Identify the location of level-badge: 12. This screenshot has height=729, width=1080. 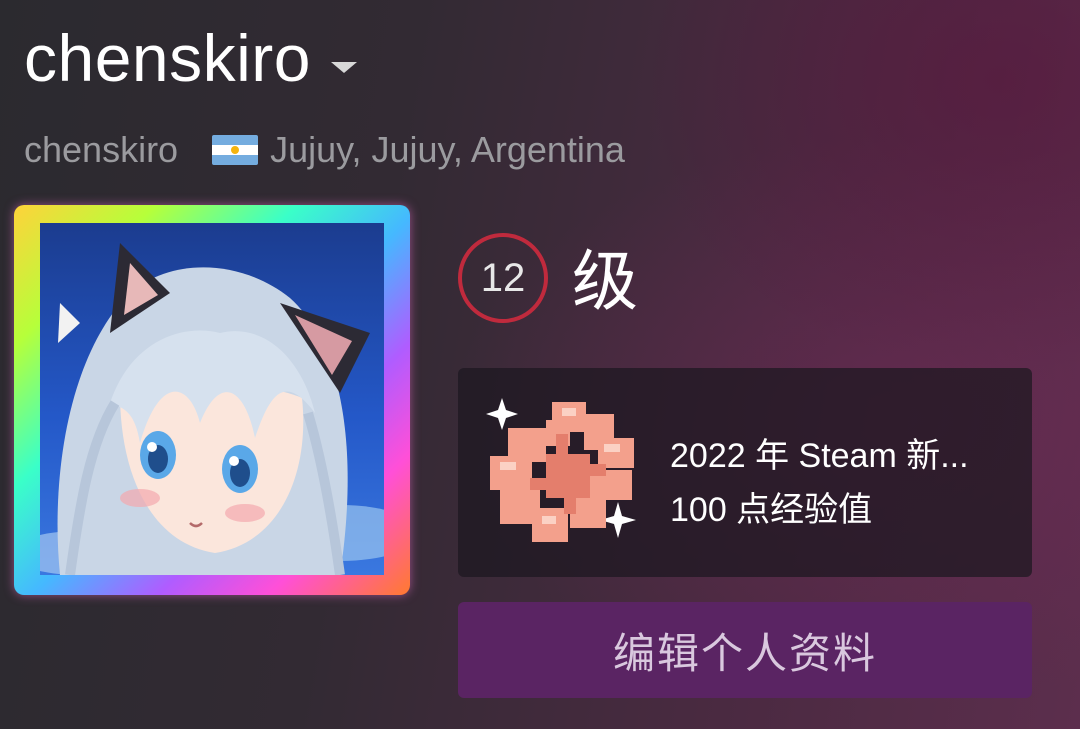
(503, 278).